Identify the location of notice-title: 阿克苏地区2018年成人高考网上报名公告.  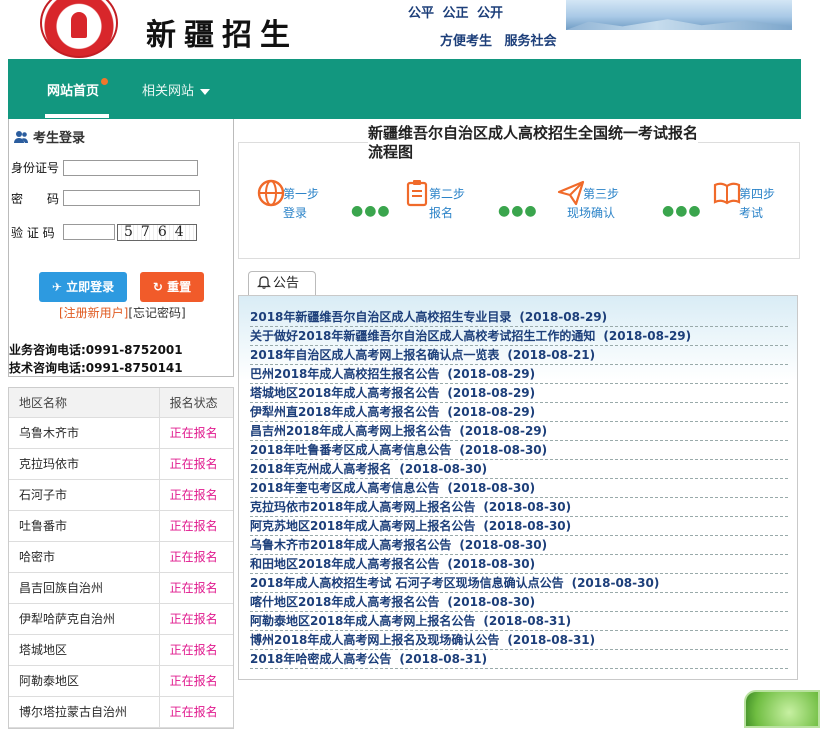
(362, 526).